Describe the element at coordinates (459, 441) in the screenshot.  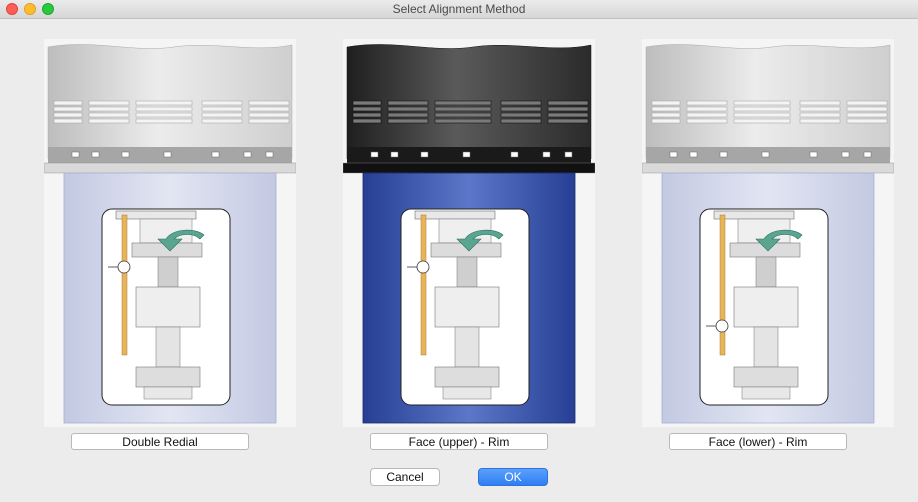
I see `face-upper-rim-button: Face (upper) - Rim` at that location.